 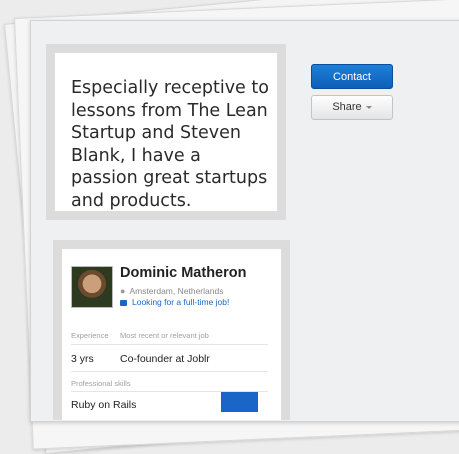 I want to click on briefcase-icon, so click(x=123, y=303).